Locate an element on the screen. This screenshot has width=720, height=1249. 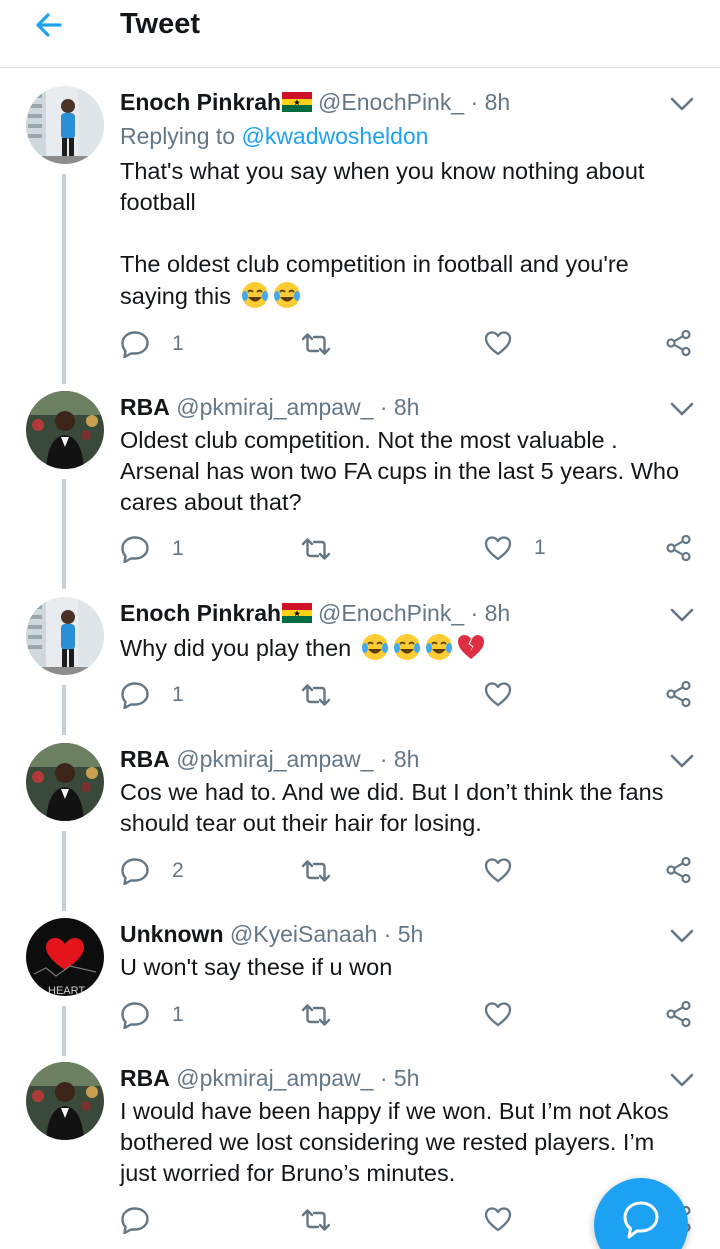
tweet-header: Enoch Pinkrah @EnochPink_ · 8h is located at coordinates (315, 613).